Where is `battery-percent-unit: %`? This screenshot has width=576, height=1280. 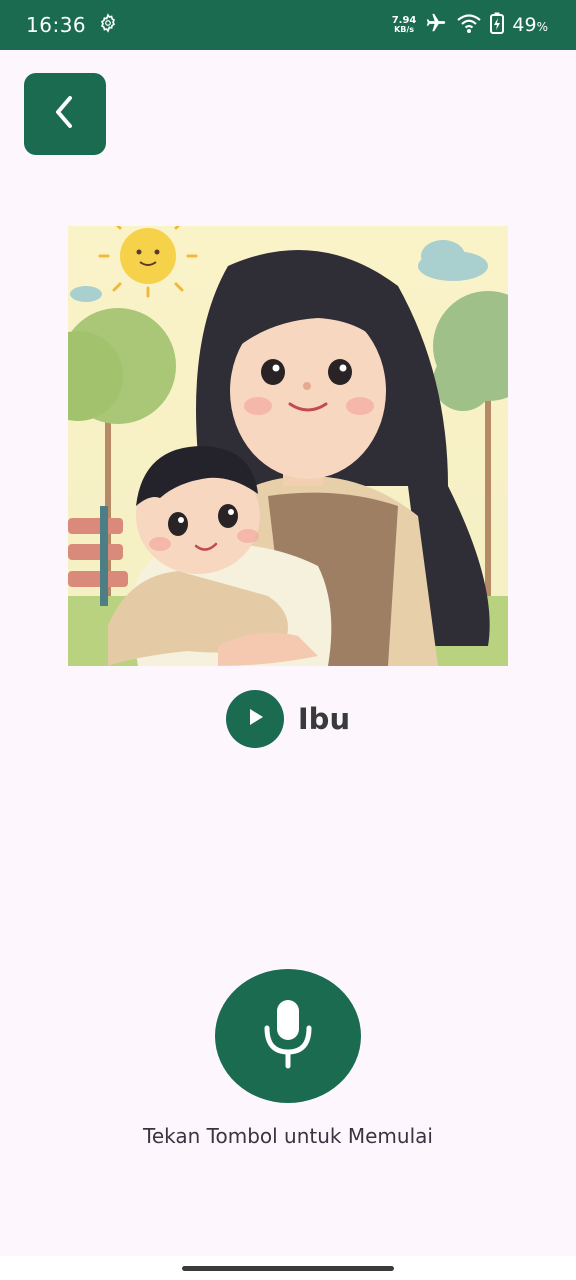
battery-percent-unit: % is located at coordinates (542, 27).